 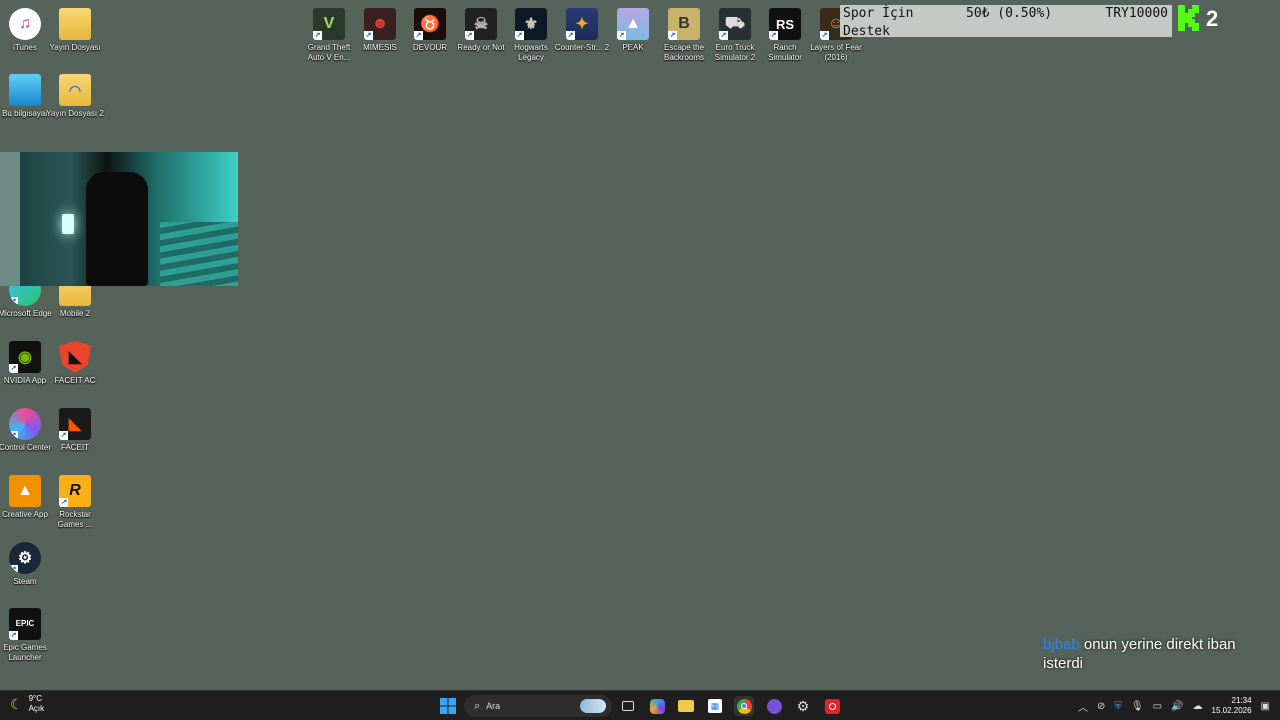 I want to click on search-highlight-icon, so click(x=593, y=706).